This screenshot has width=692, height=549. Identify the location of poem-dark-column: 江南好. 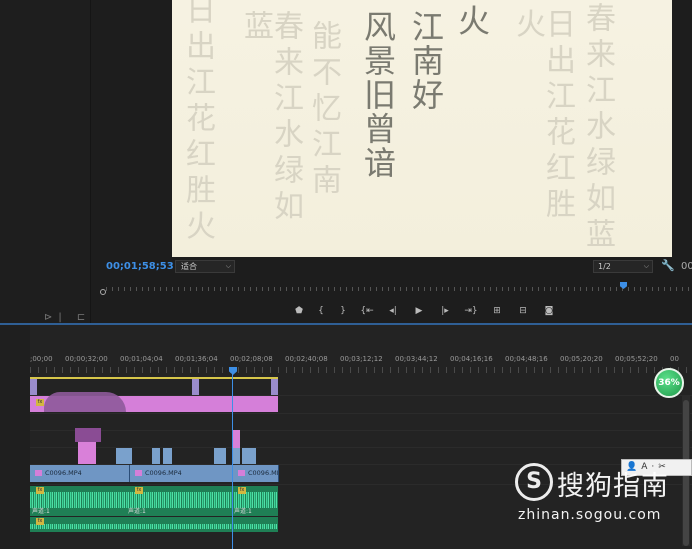
(426, 61).